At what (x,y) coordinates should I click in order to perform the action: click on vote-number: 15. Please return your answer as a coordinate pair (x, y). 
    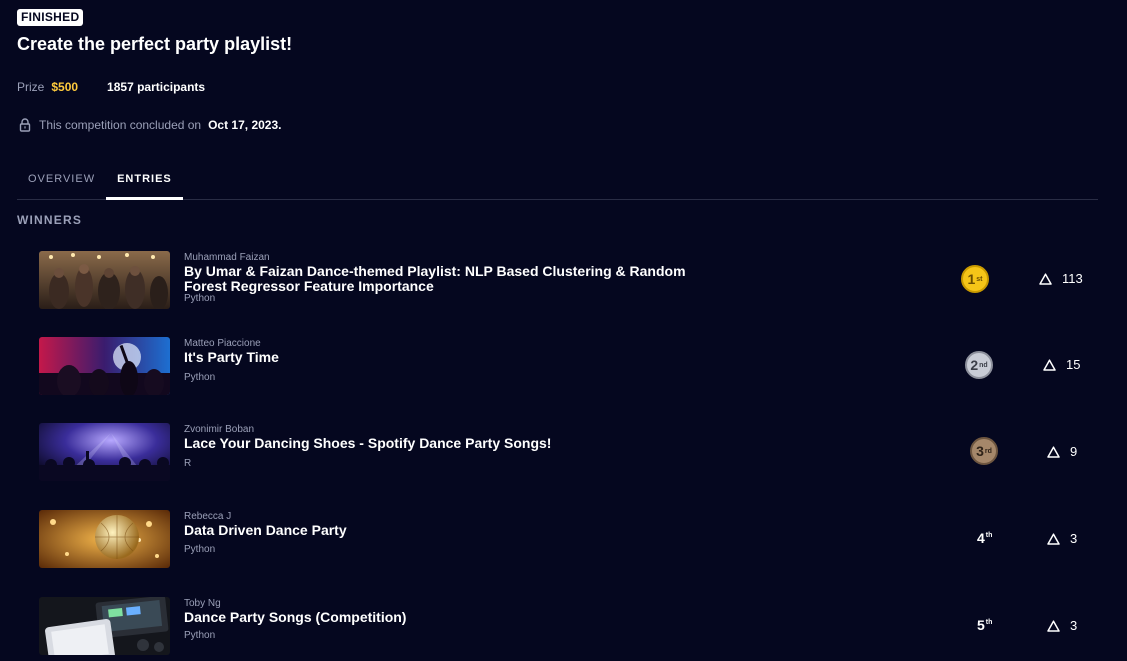
    Looking at the image, I should click on (1073, 364).